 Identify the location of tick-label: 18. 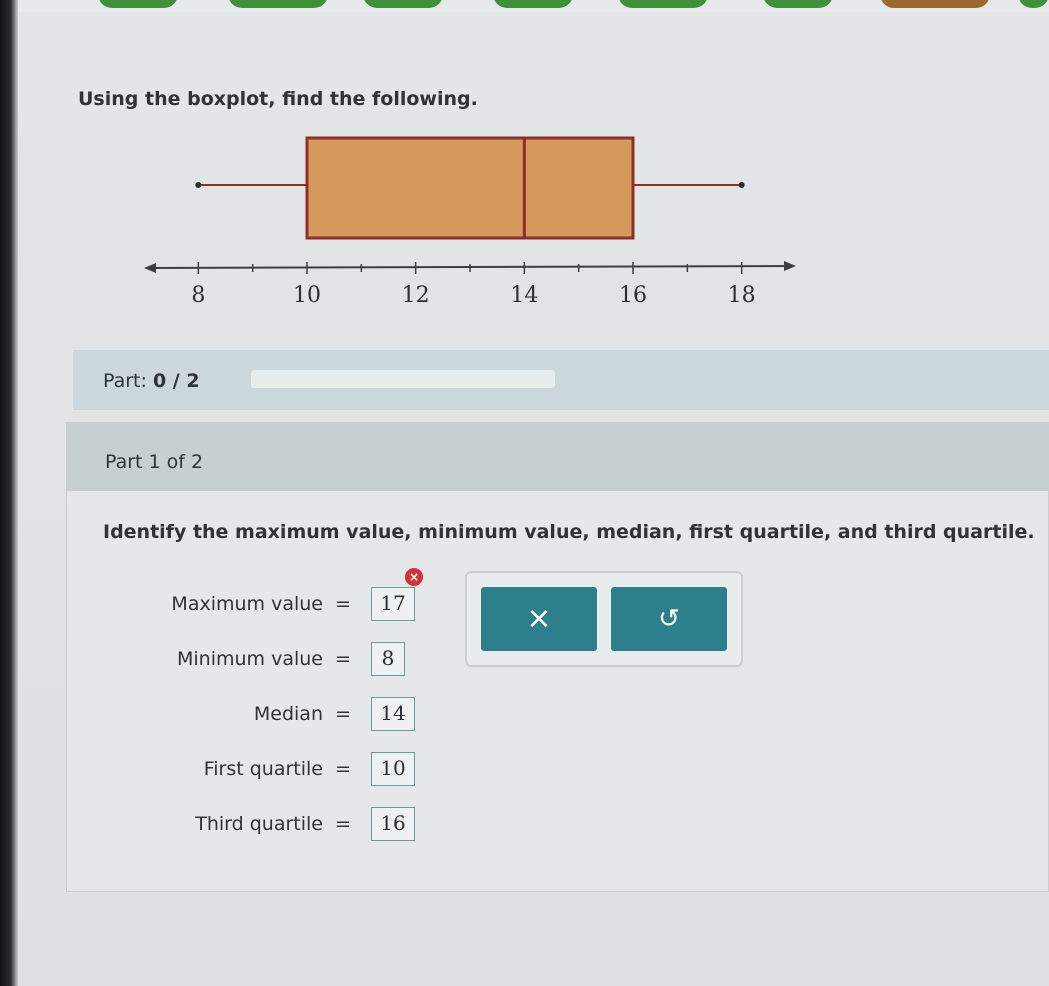
(742, 295).